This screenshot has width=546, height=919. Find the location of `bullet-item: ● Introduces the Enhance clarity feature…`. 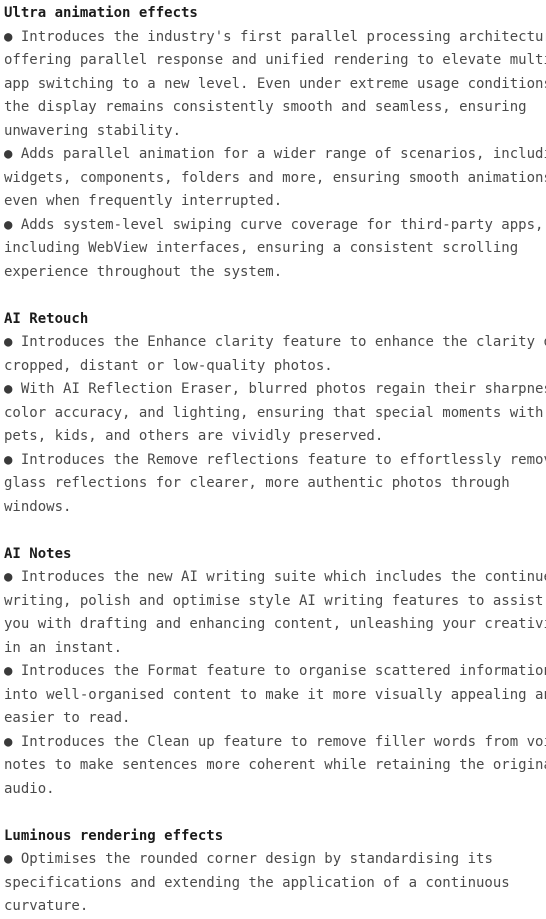

bullet-item: ● Introduces the Enhance clarity feature… is located at coordinates (275, 343).